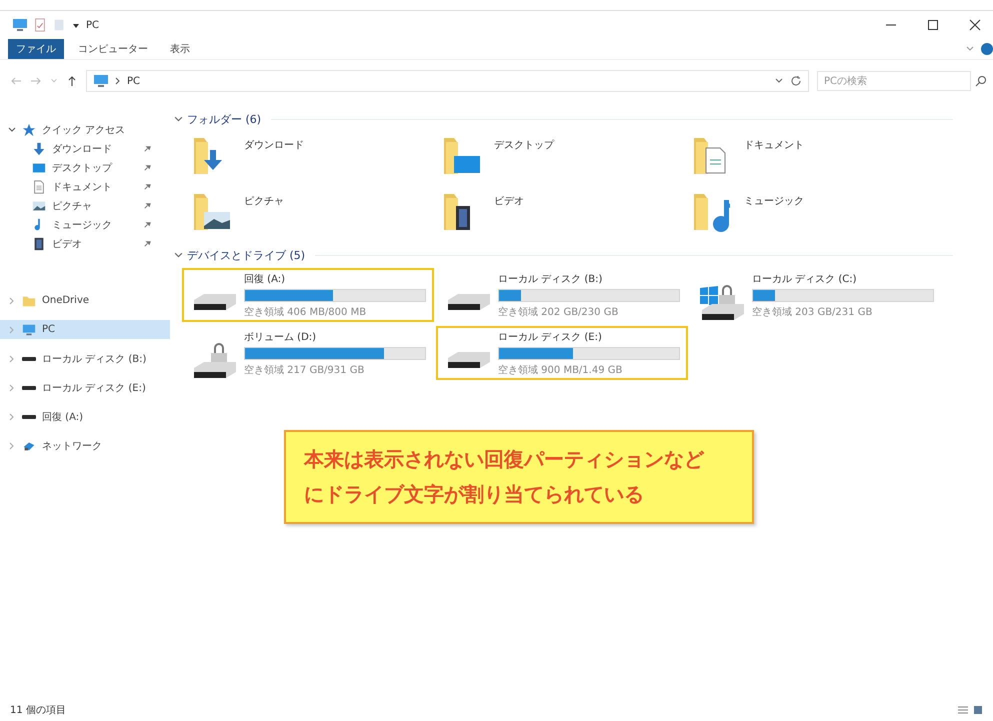 The width and height of the screenshot is (993, 721). I want to click on free-space-text: 空き領域 217 GB/931 GB, so click(305, 370).